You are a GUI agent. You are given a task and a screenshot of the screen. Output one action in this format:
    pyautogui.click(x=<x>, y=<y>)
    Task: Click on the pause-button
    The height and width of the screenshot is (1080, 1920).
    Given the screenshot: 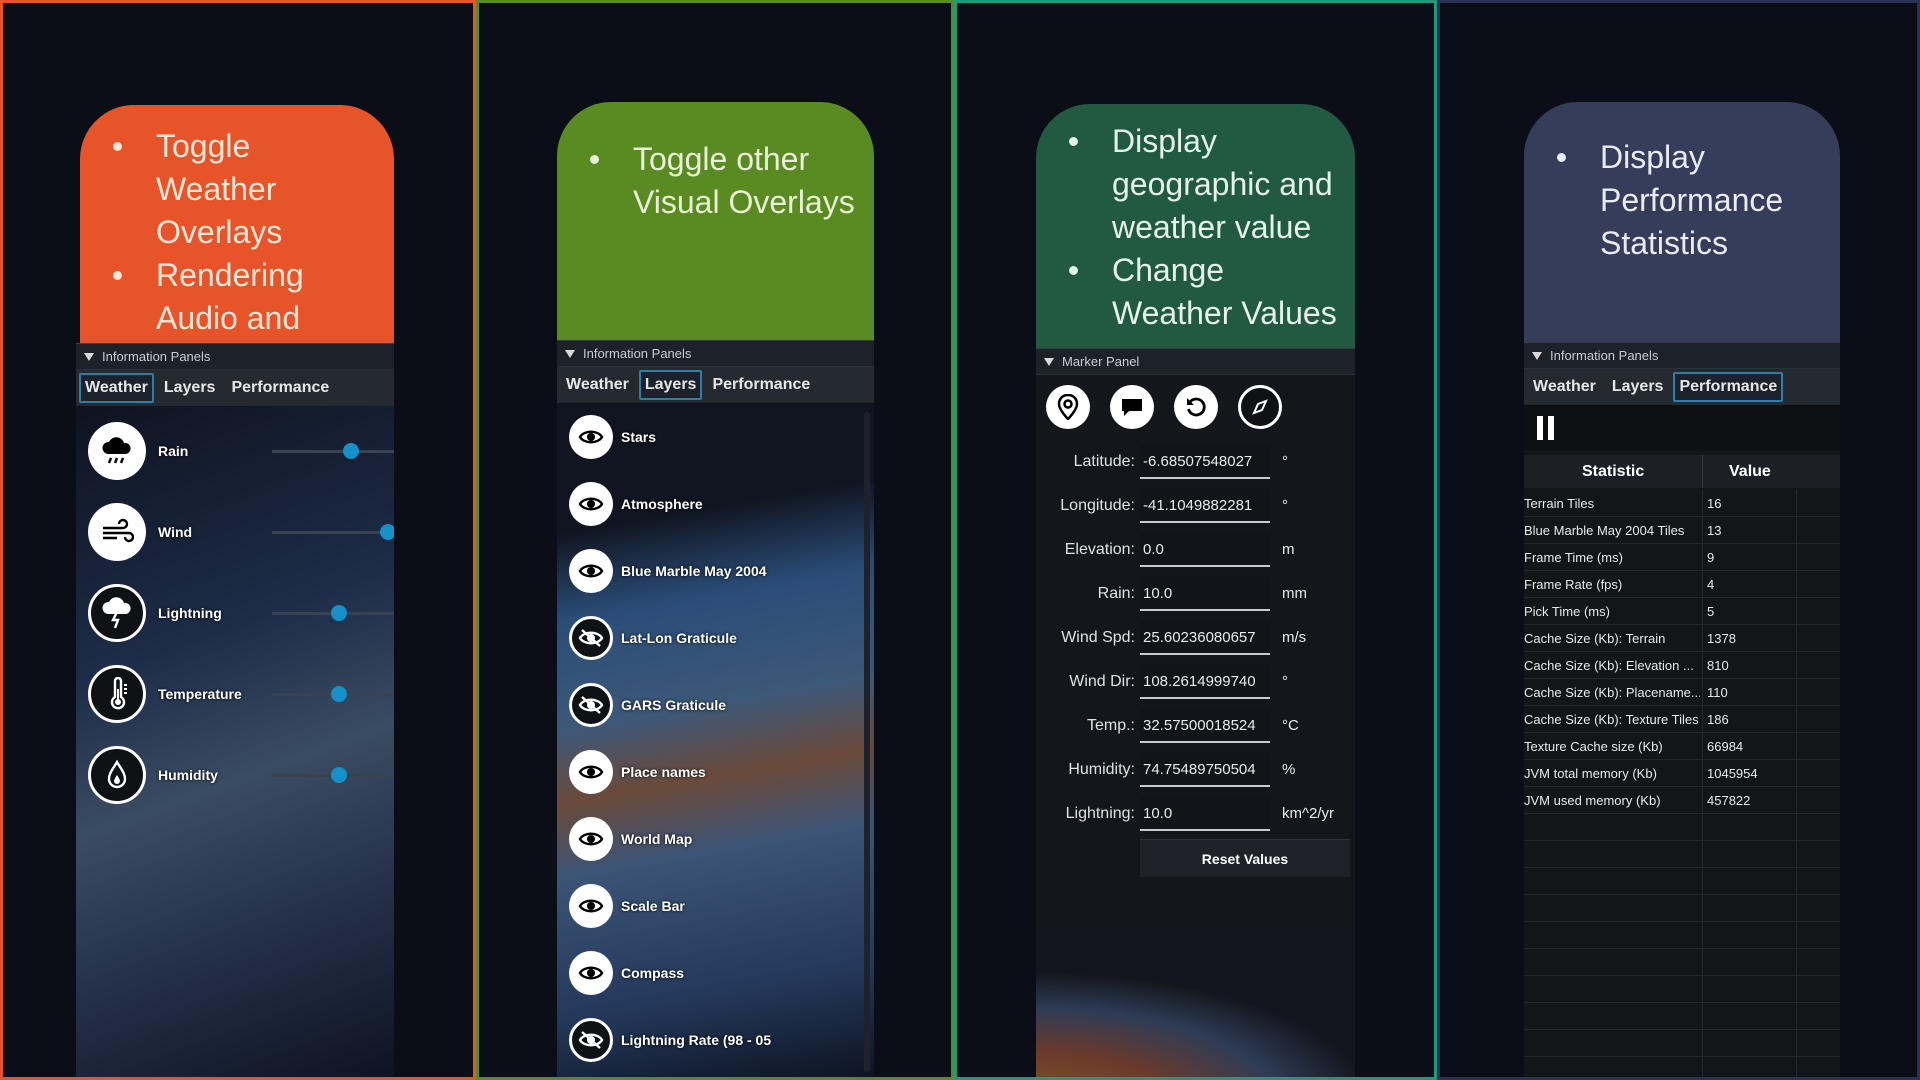 What is the action you would take?
    pyautogui.click(x=1547, y=428)
    